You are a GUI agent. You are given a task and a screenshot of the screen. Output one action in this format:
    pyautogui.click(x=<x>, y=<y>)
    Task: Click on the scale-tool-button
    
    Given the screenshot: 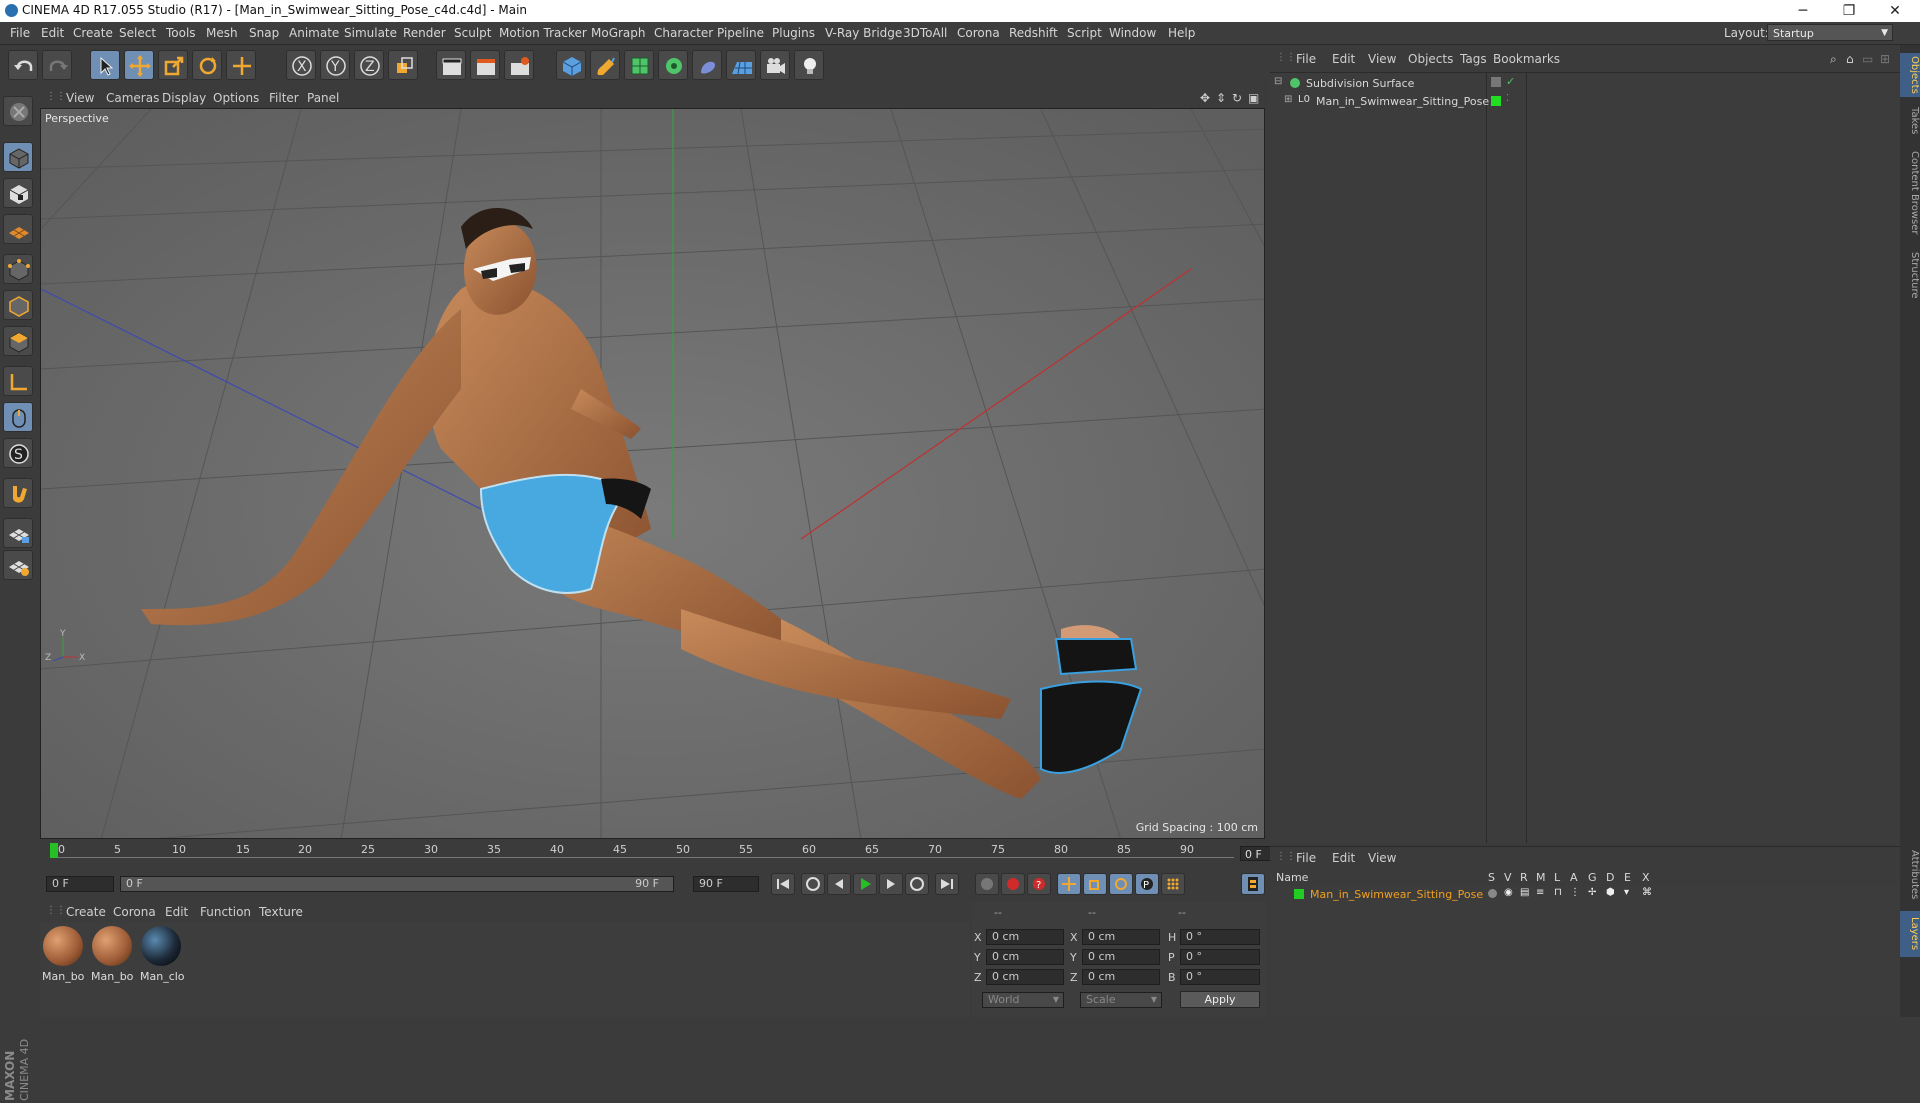 What is the action you would take?
    pyautogui.click(x=173, y=65)
    